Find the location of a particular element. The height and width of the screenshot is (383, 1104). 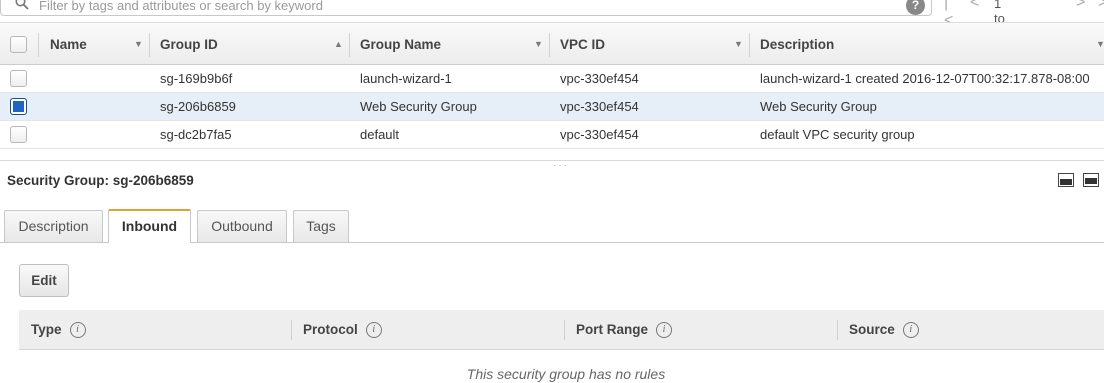

empty-rules-message: This security group has no rules is located at coordinates (566, 374).